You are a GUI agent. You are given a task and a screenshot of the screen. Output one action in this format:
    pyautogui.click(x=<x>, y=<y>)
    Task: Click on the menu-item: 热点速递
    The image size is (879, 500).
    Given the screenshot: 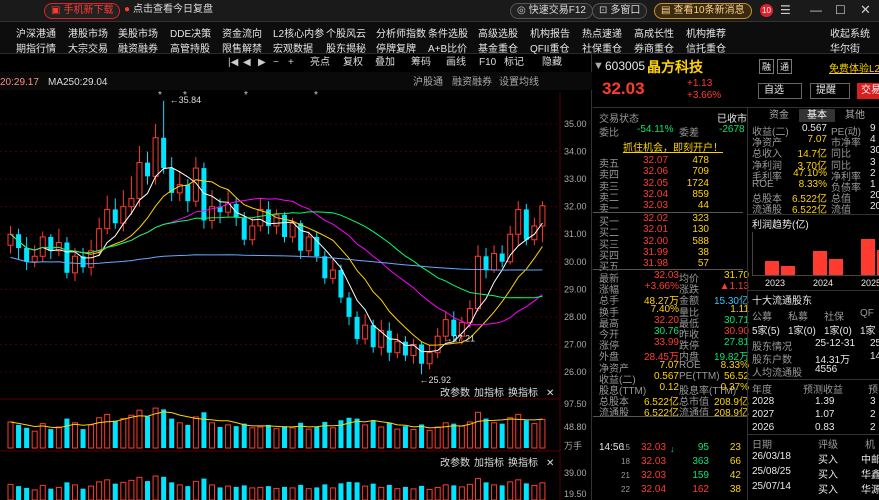 What is the action you would take?
    pyautogui.click(x=602, y=32)
    